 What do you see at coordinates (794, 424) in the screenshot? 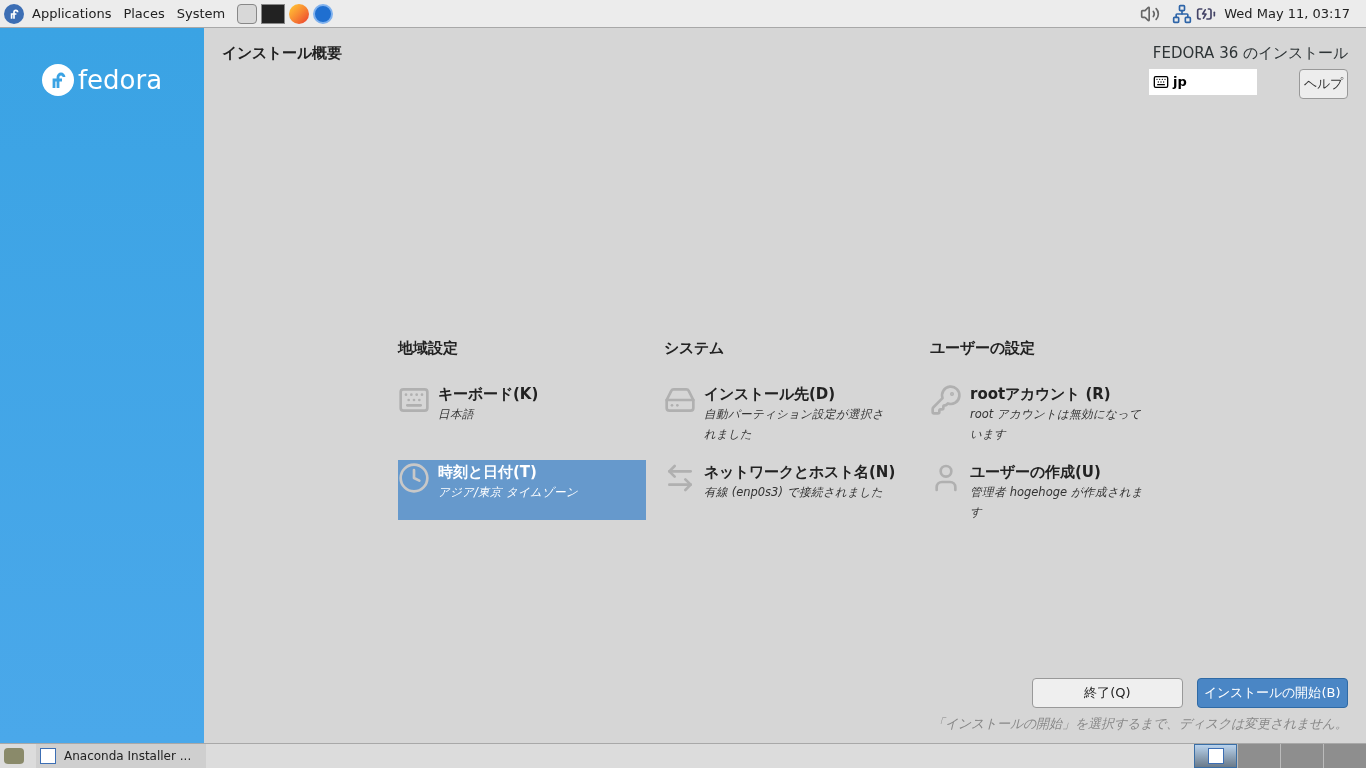
I see `spoke-status: 自動パーティション設定が選択されました` at bounding box center [794, 424].